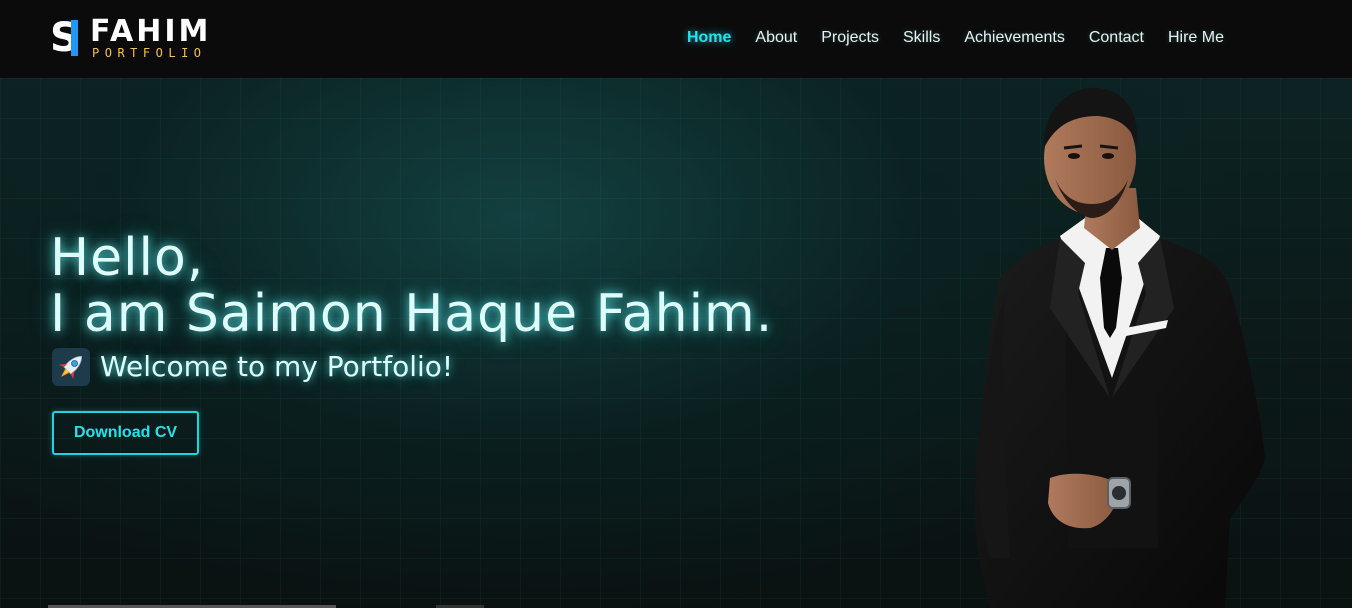  What do you see at coordinates (776, 38) in the screenshot?
I see `nav-about: About` at bounding box center [776, 38].